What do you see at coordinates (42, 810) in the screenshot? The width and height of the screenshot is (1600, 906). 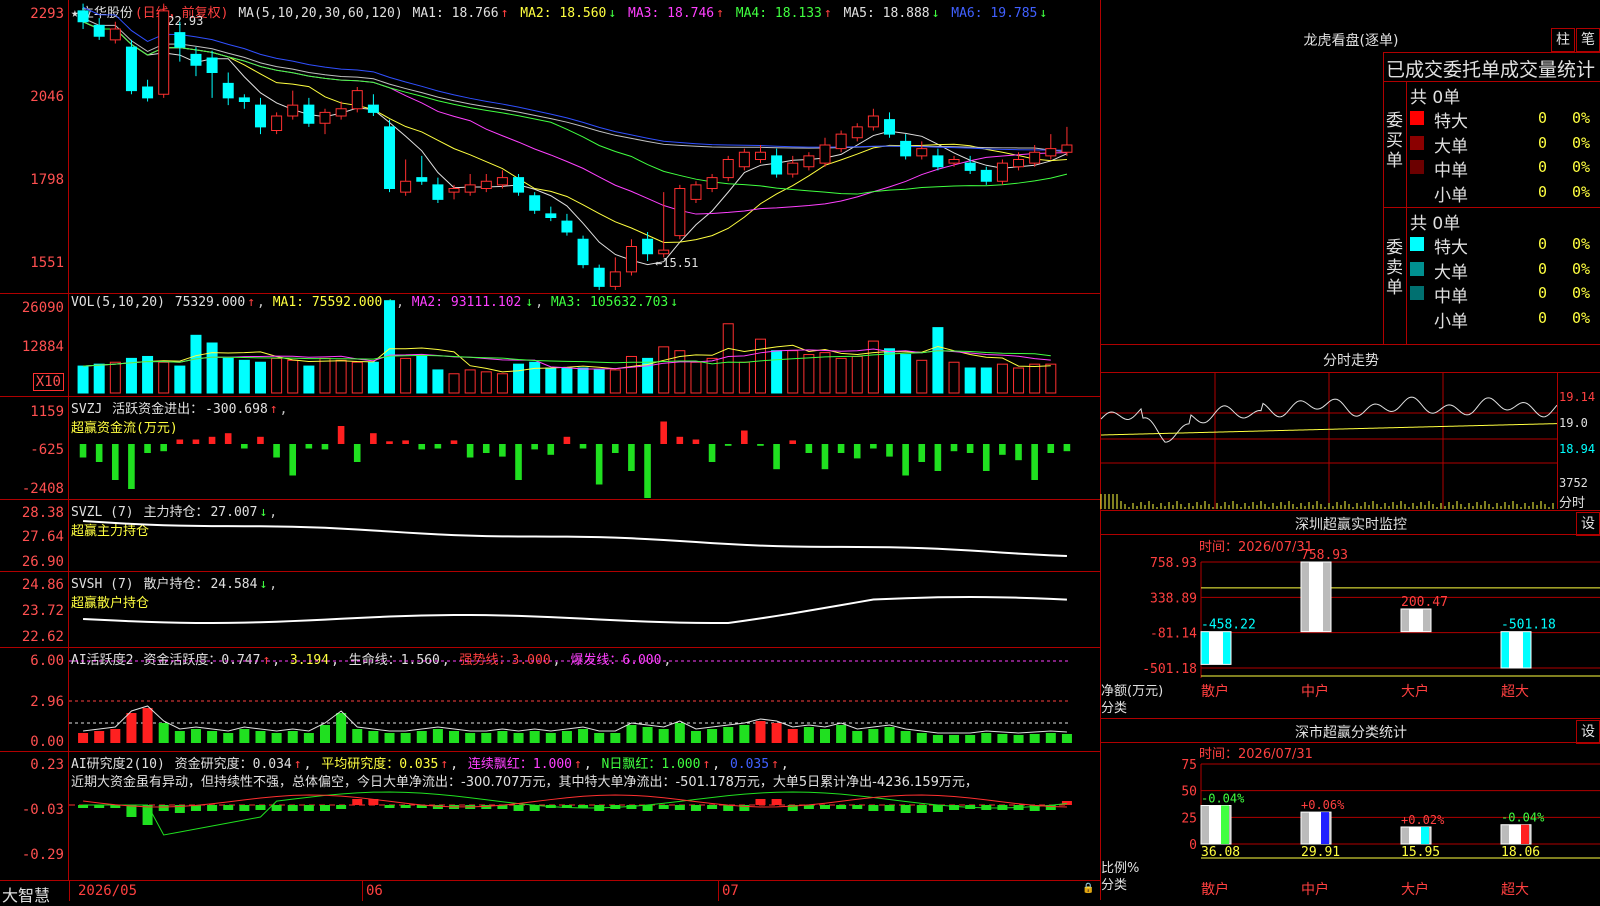 I see `ai2-ytick: -0.03` at bounding box center [42, 810].